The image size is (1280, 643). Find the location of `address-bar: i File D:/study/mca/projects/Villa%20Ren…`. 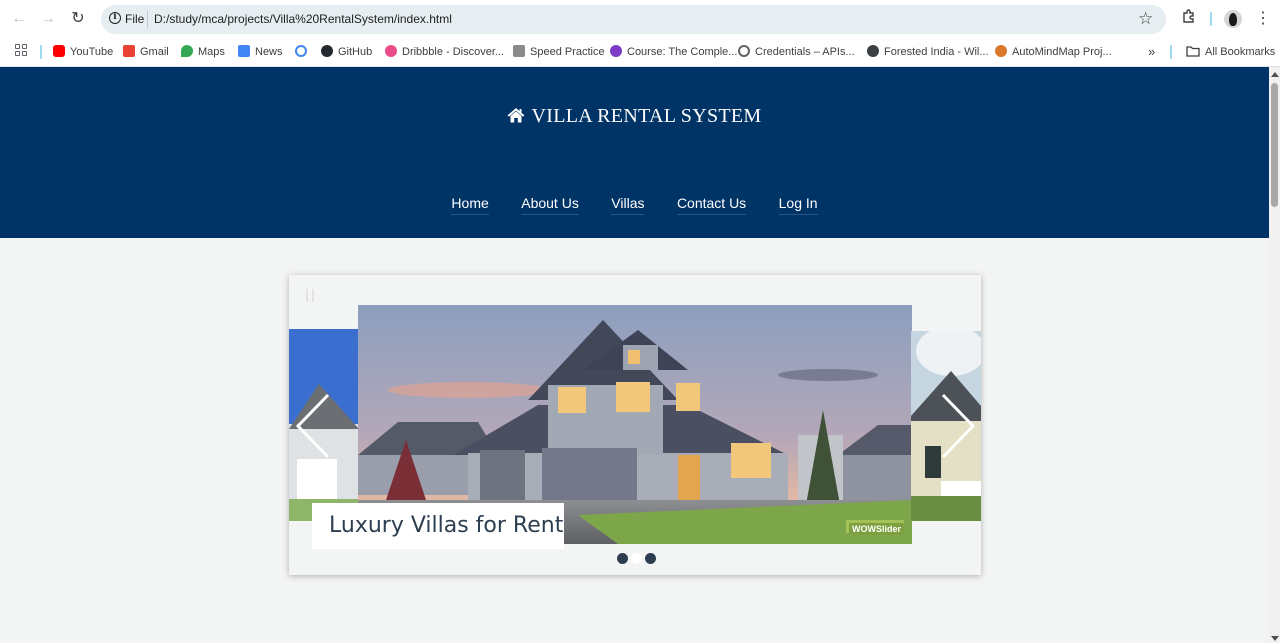

address-bar: i File D:/study/mca/projects/Villa%20Ren… is located at coordinates (633, 19).